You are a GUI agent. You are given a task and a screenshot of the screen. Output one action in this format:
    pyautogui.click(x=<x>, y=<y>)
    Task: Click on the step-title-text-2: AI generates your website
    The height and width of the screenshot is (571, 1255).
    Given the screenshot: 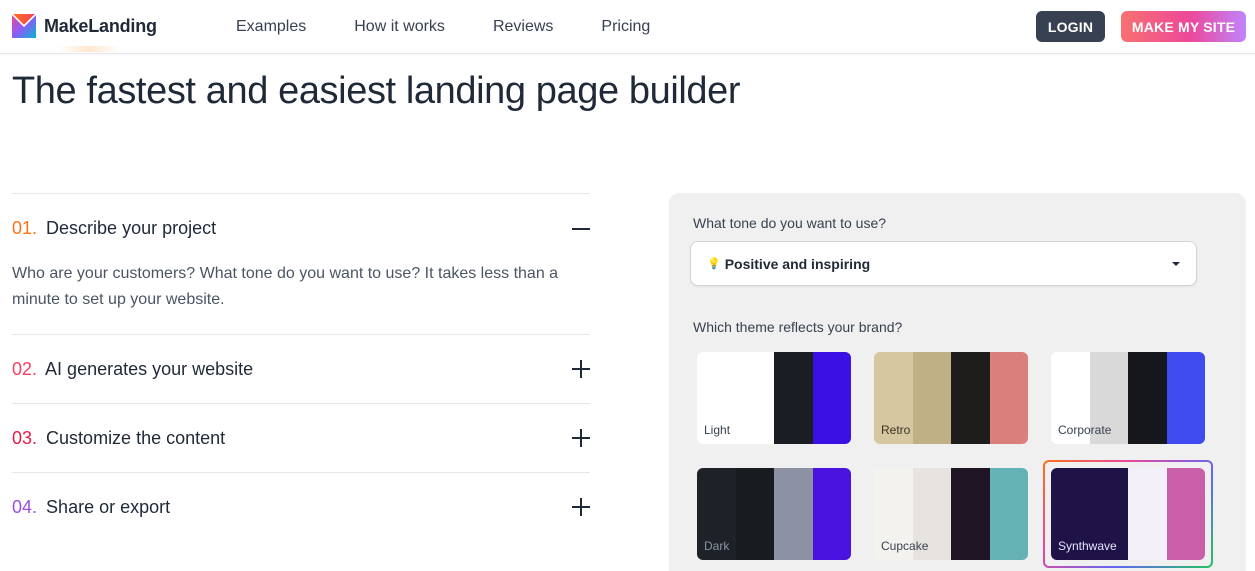 What is the action you would take?
    pyautogui.click(x=149, y=368)
    